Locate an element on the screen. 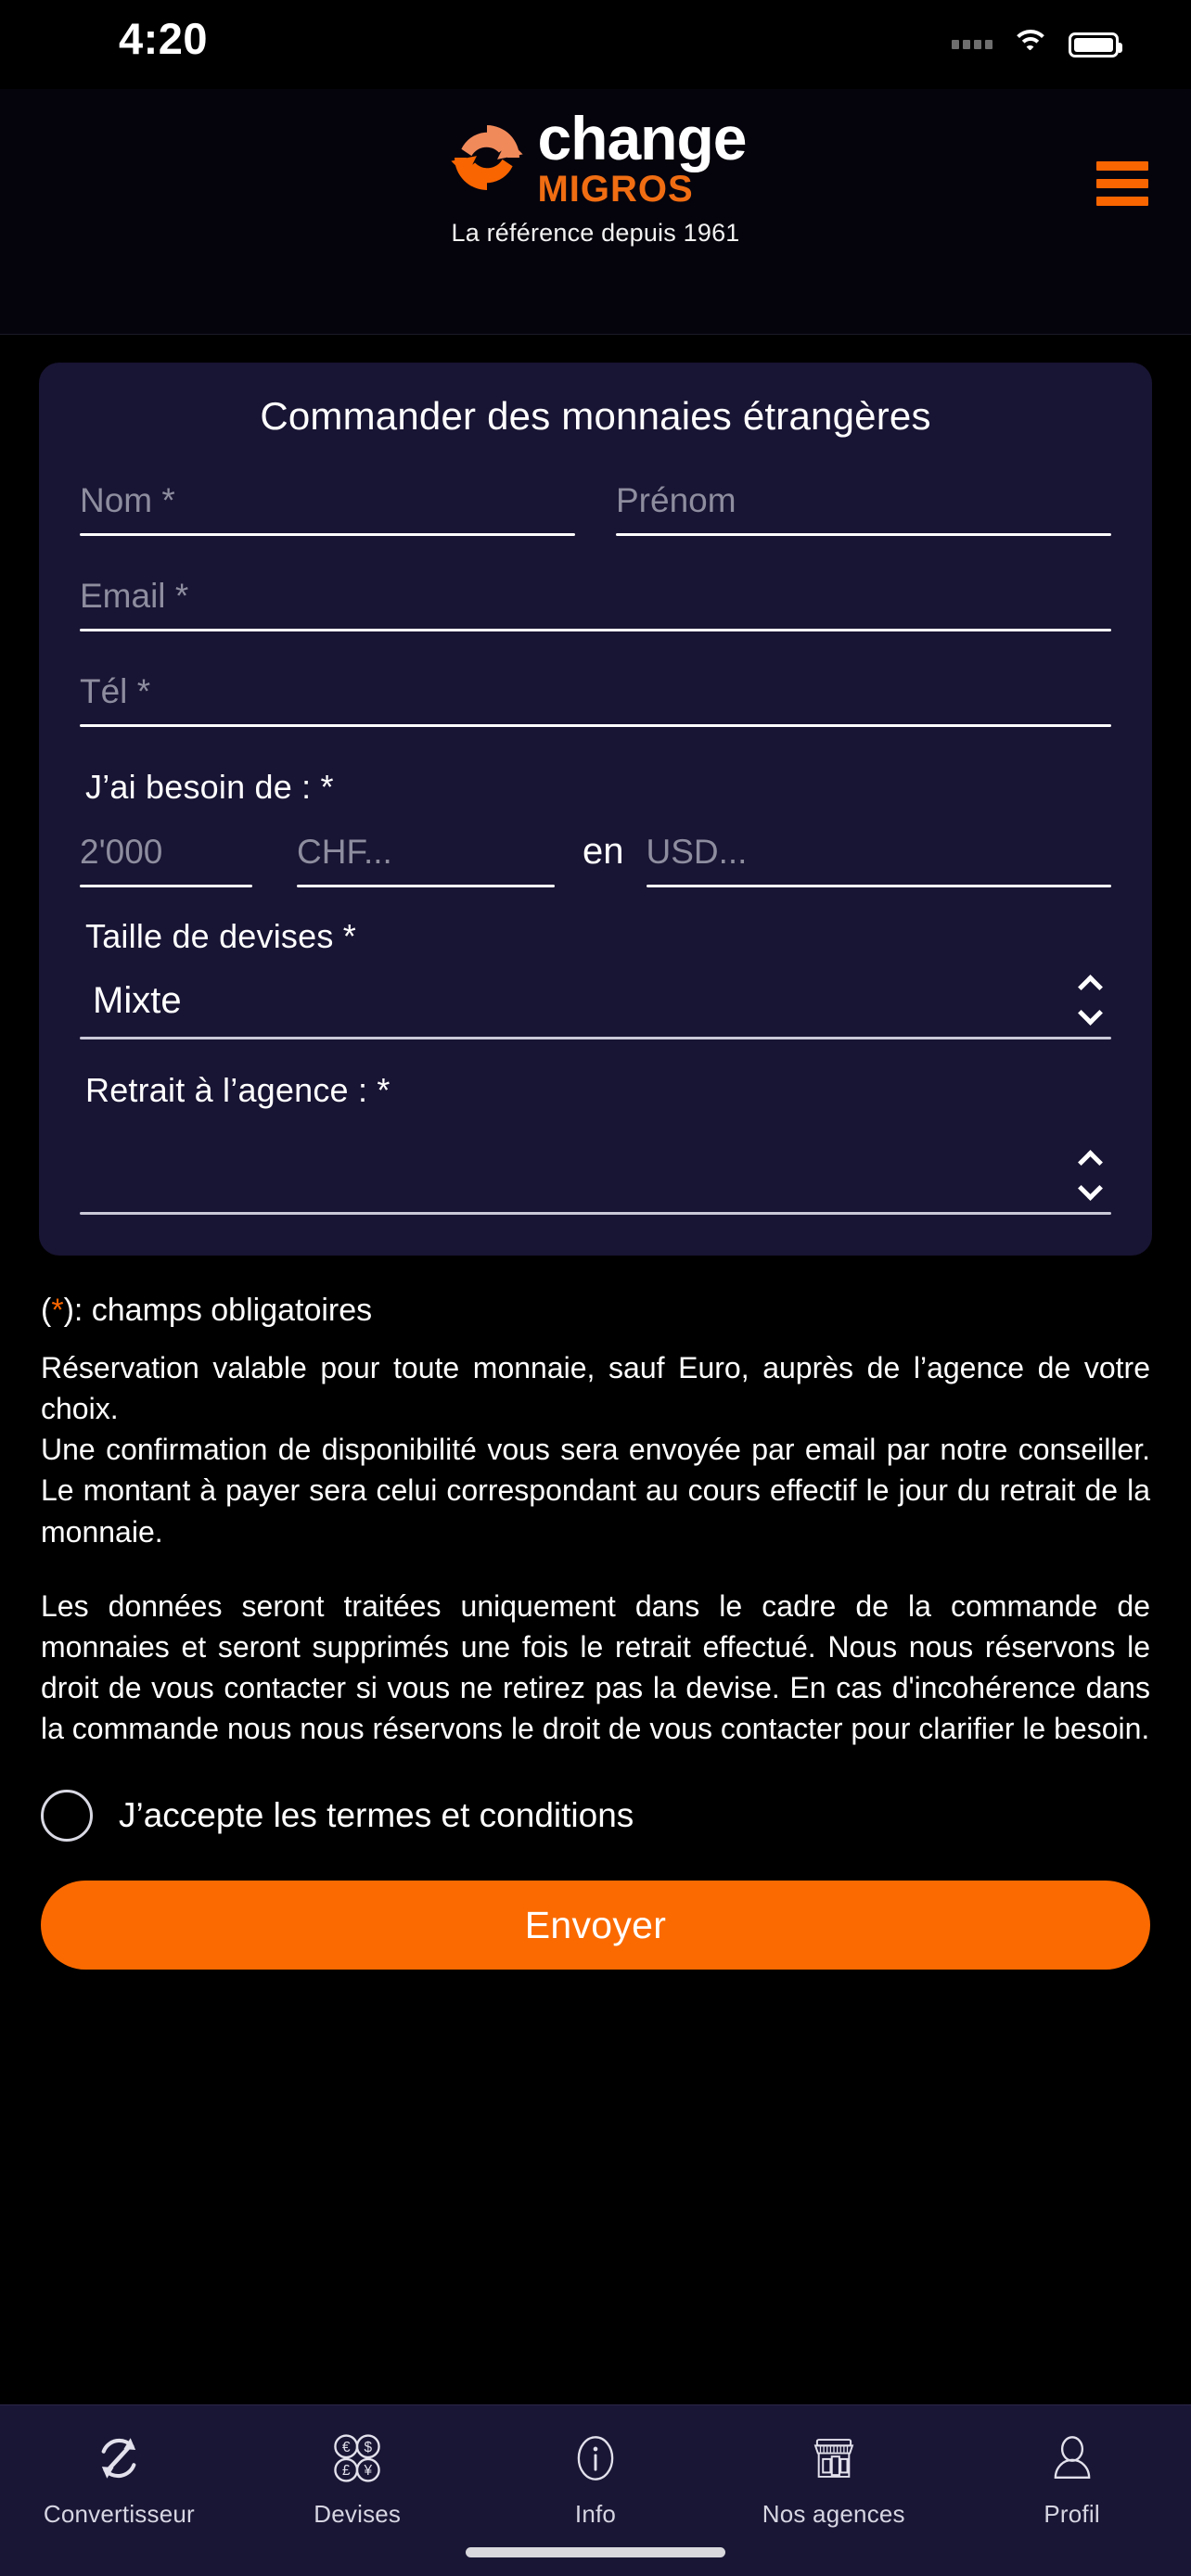  need-label: J’ai besoin de : * is located at coordinates (209, 787).